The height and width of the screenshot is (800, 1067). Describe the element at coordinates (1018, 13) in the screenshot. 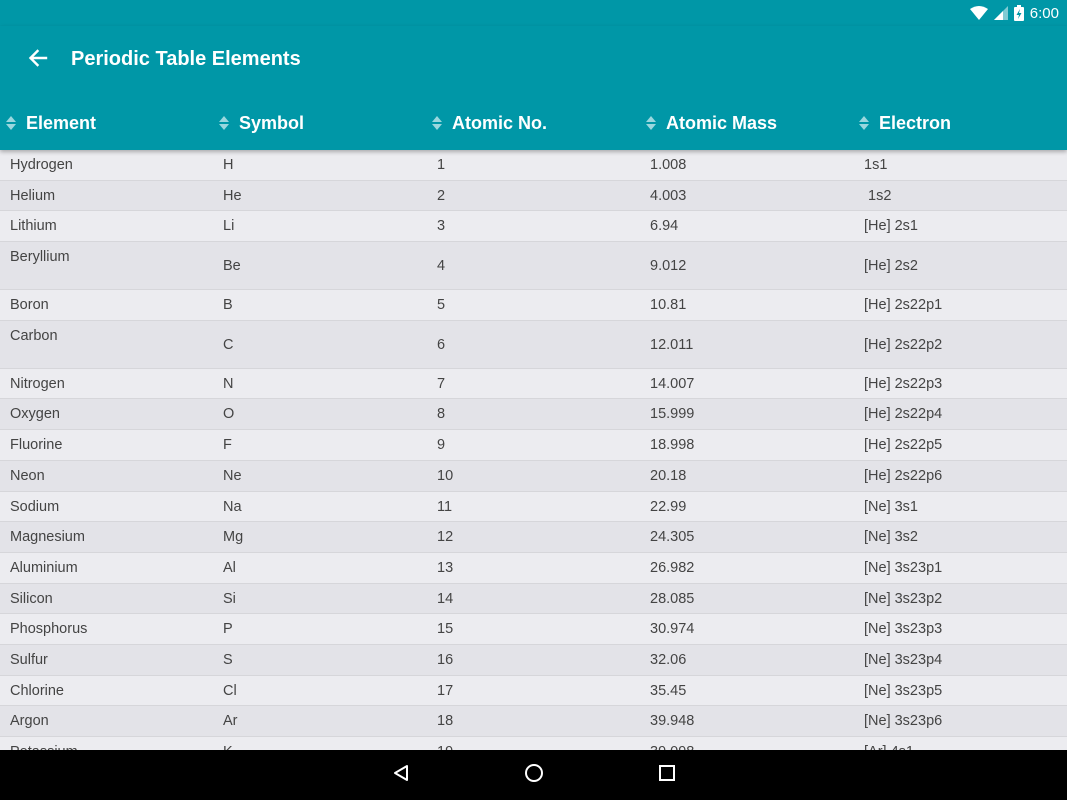

I see `battery-charging-icon` at that location.